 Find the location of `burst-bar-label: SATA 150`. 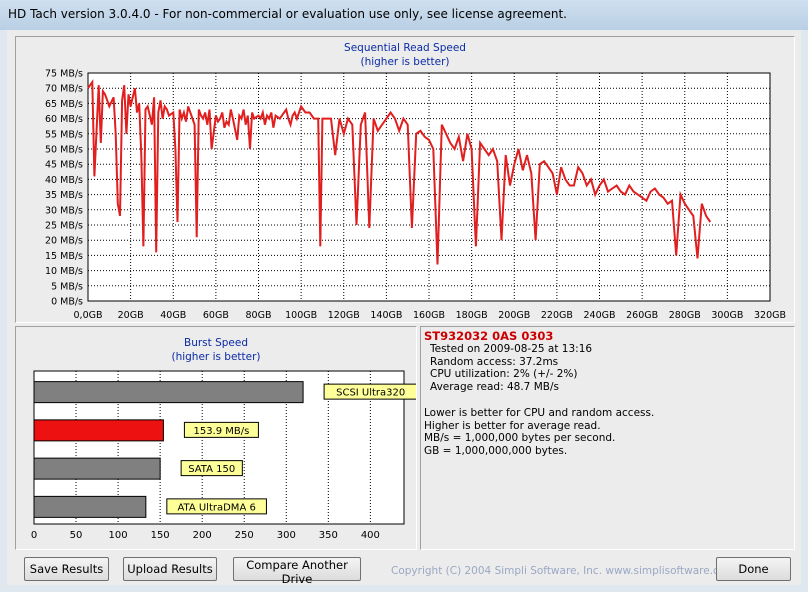

burst-bar-label: SATA 150 is located at coordinates (211, 469).